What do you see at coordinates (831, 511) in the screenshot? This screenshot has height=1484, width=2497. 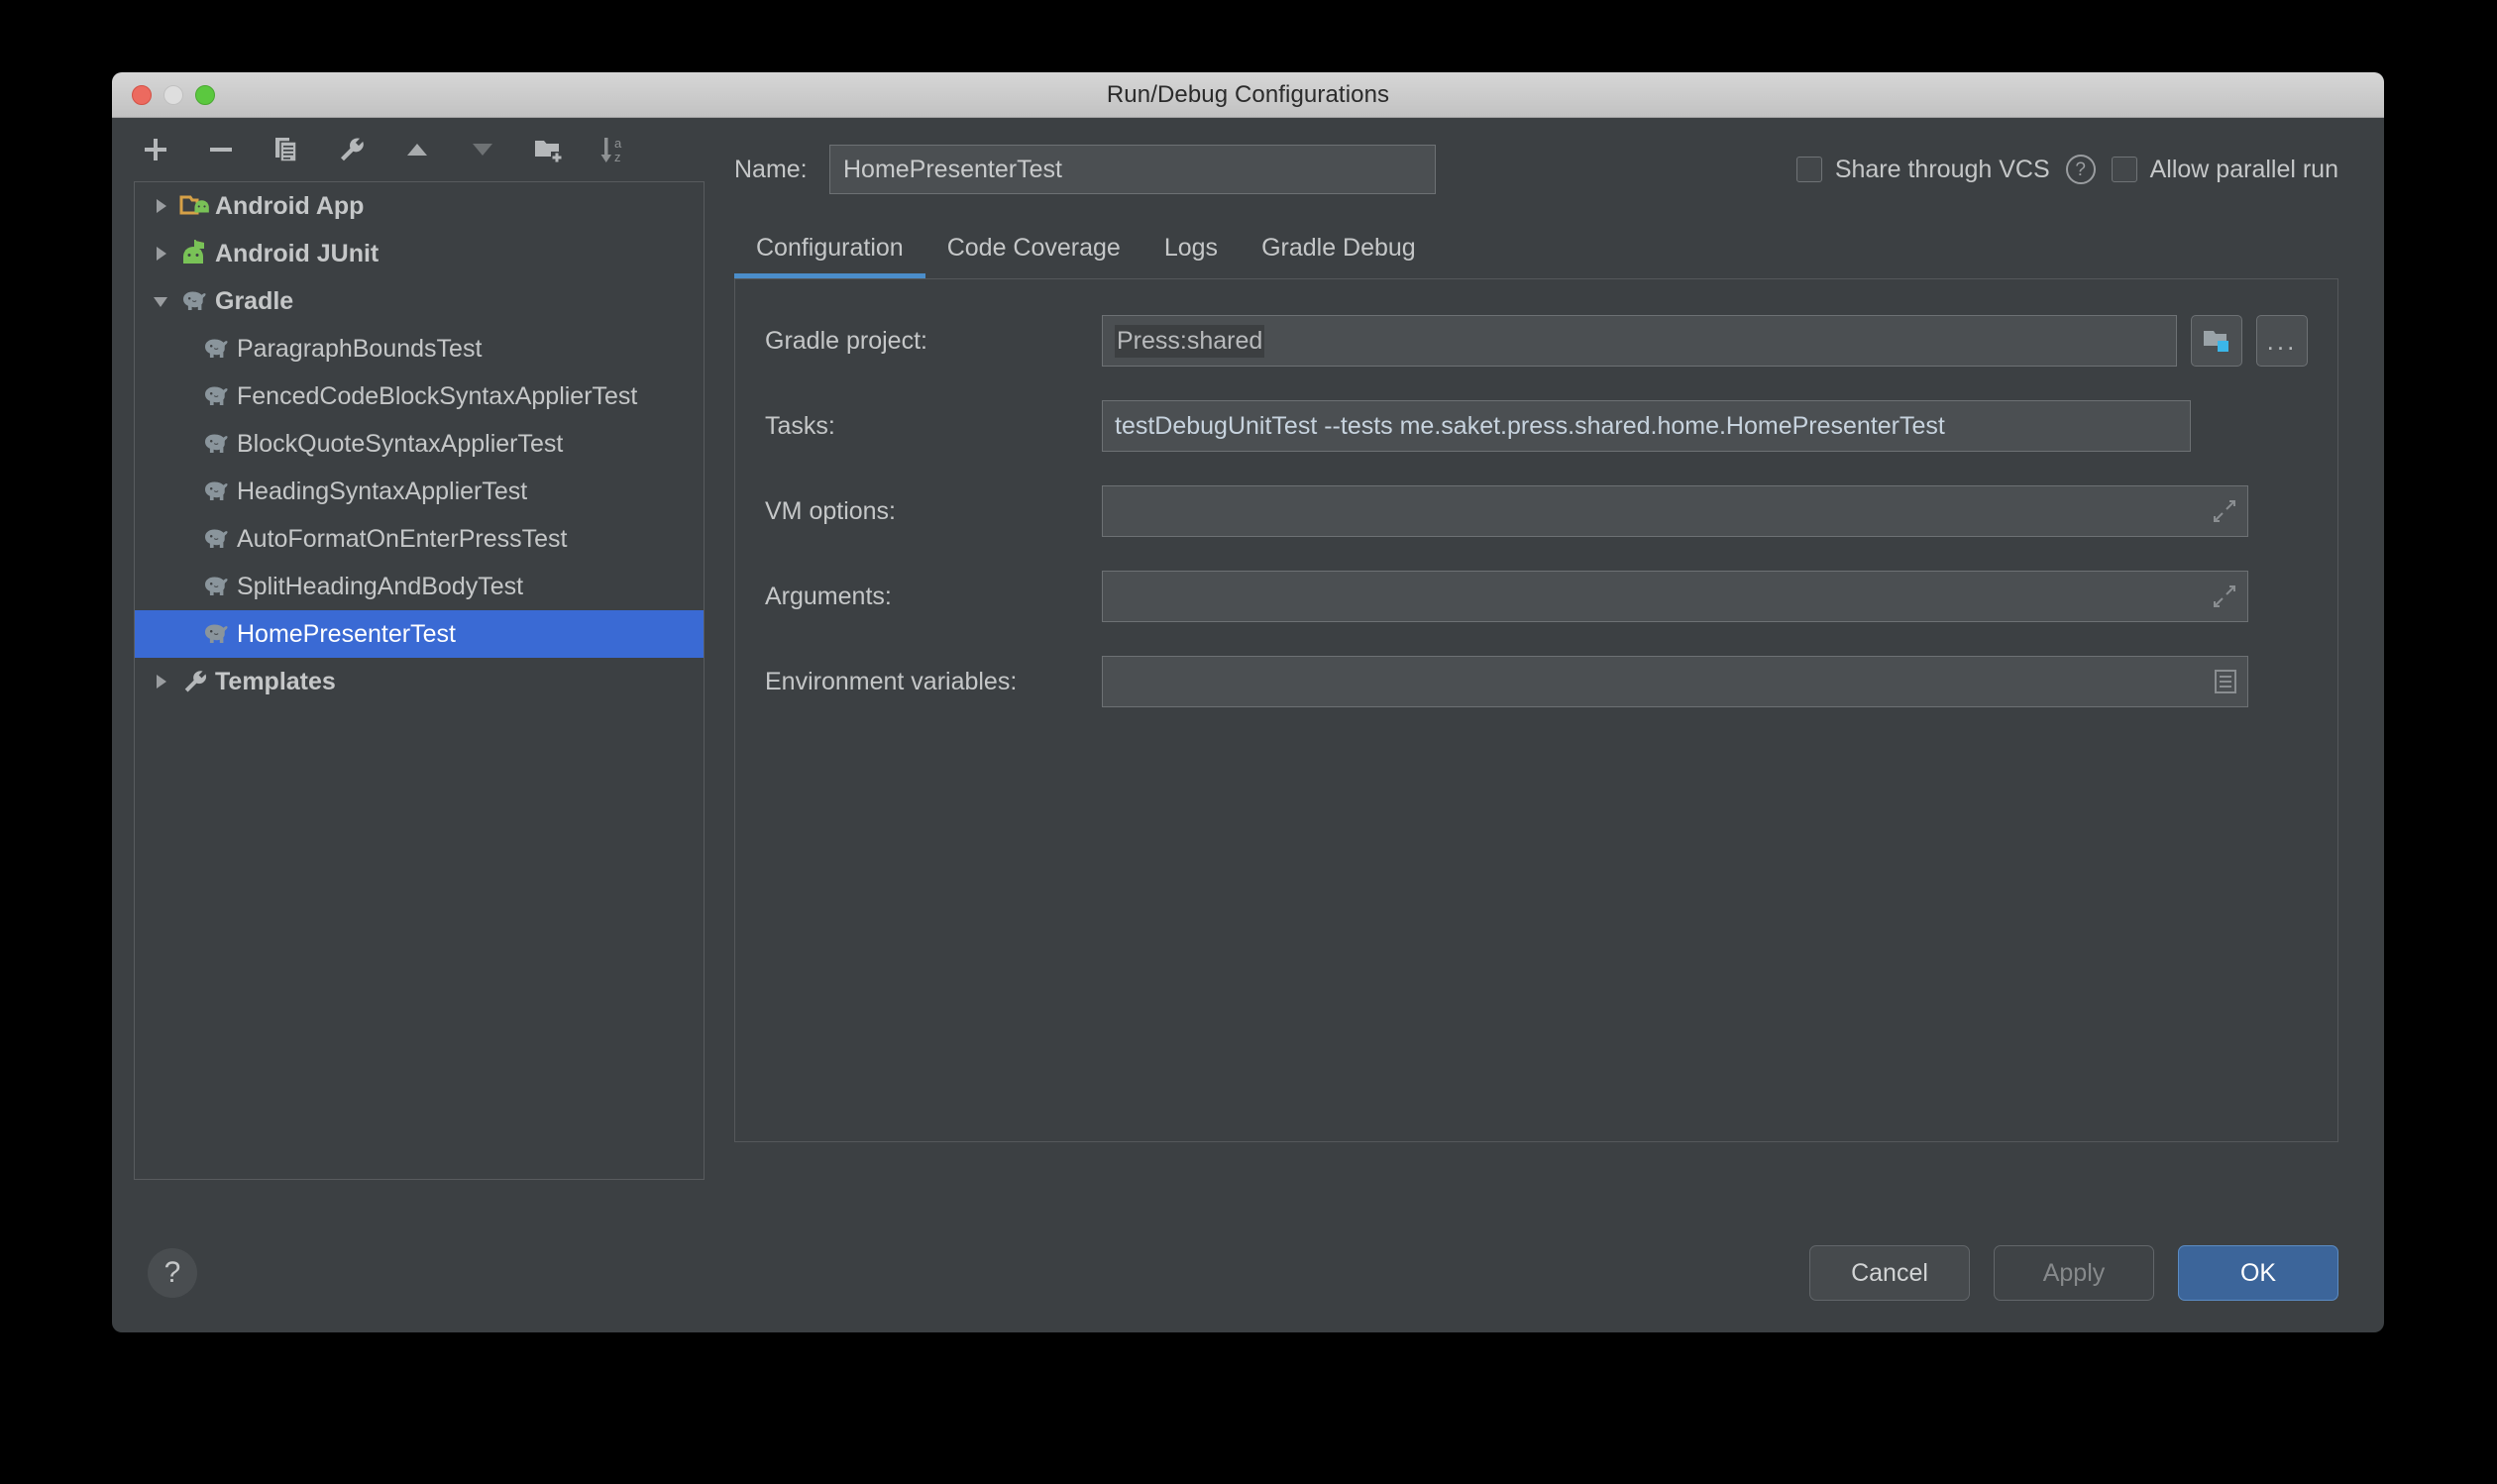 I see `vm-options-label: VM options:` at bounding box center [831, 511].